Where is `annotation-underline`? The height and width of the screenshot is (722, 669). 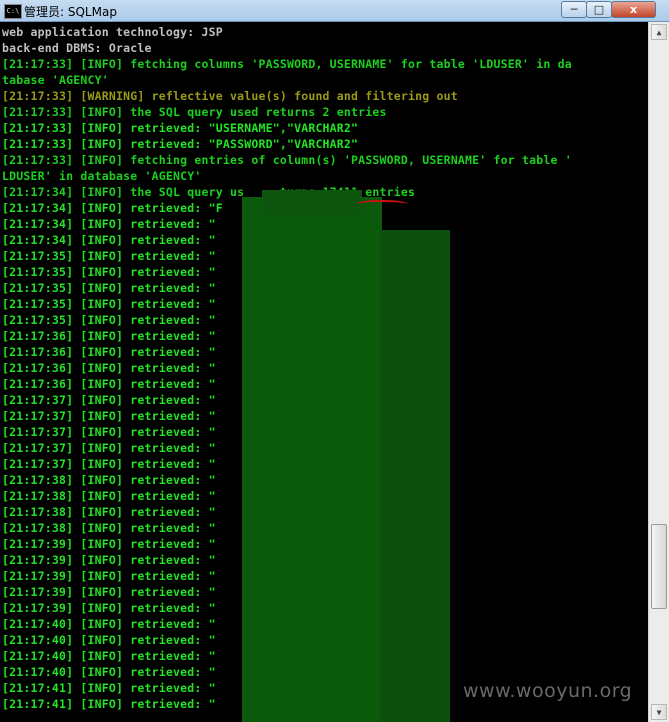 annotation-underline is located at coordinates (382, 204).